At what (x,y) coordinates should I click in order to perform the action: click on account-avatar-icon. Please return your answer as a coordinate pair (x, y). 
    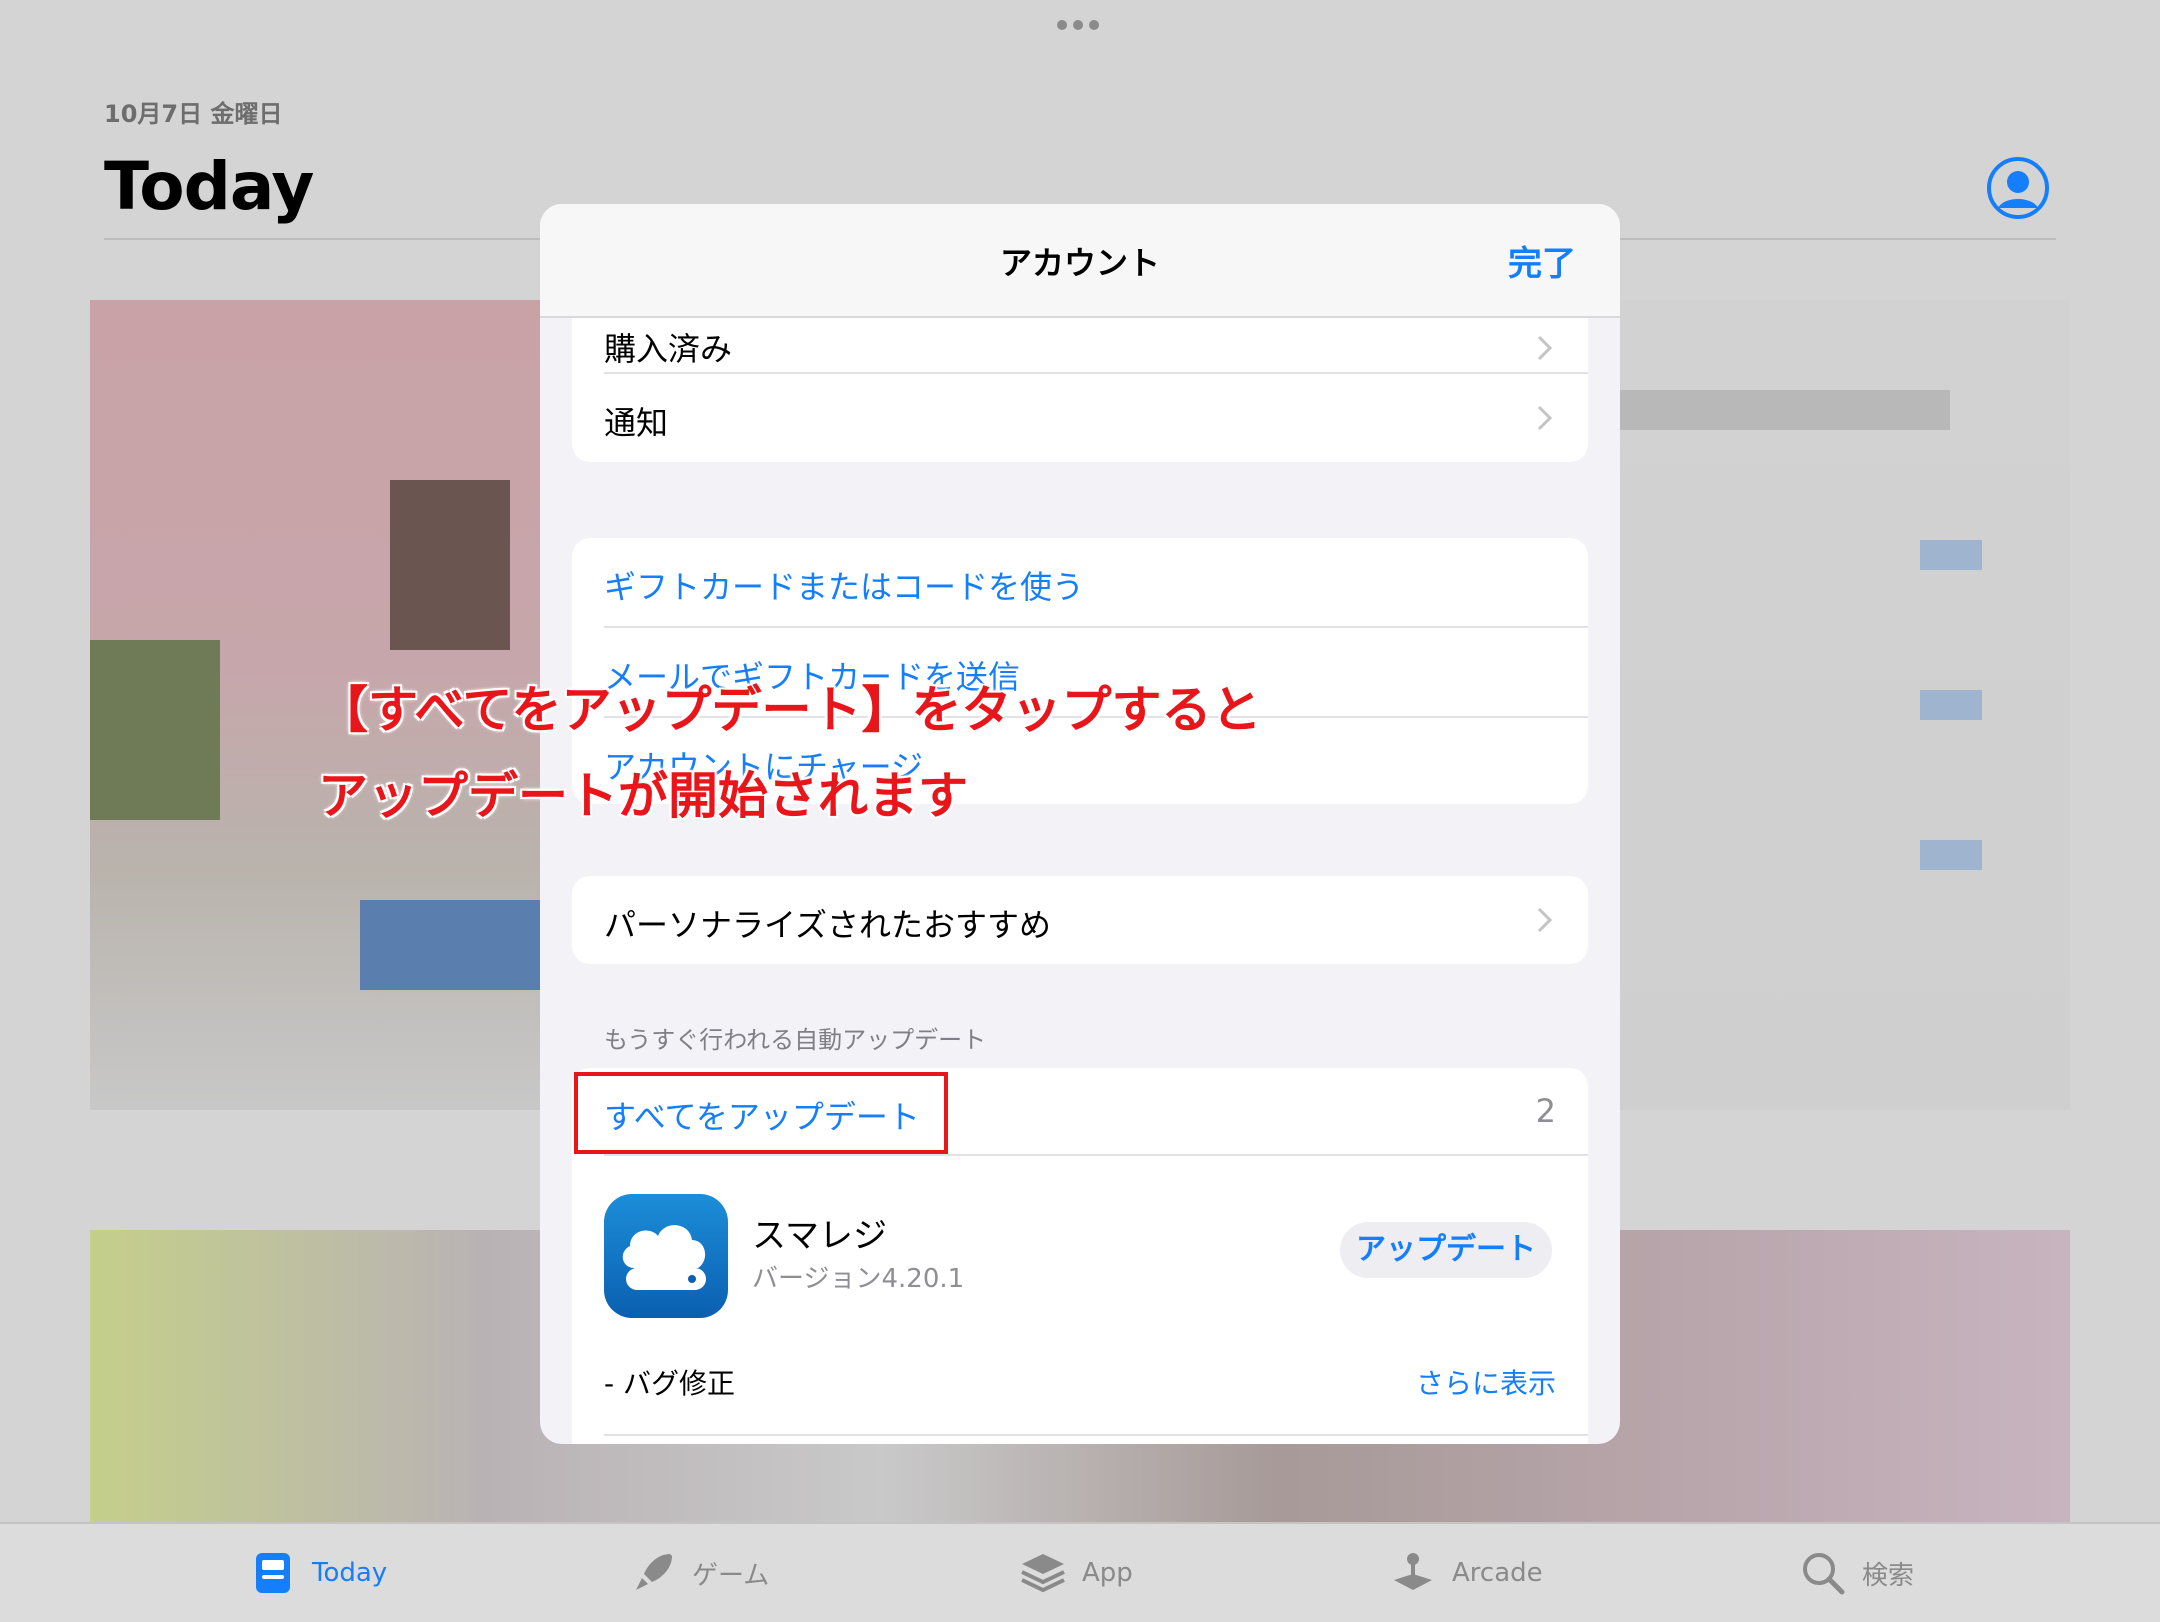
    Looking at the image, I should click on (2018, 188).